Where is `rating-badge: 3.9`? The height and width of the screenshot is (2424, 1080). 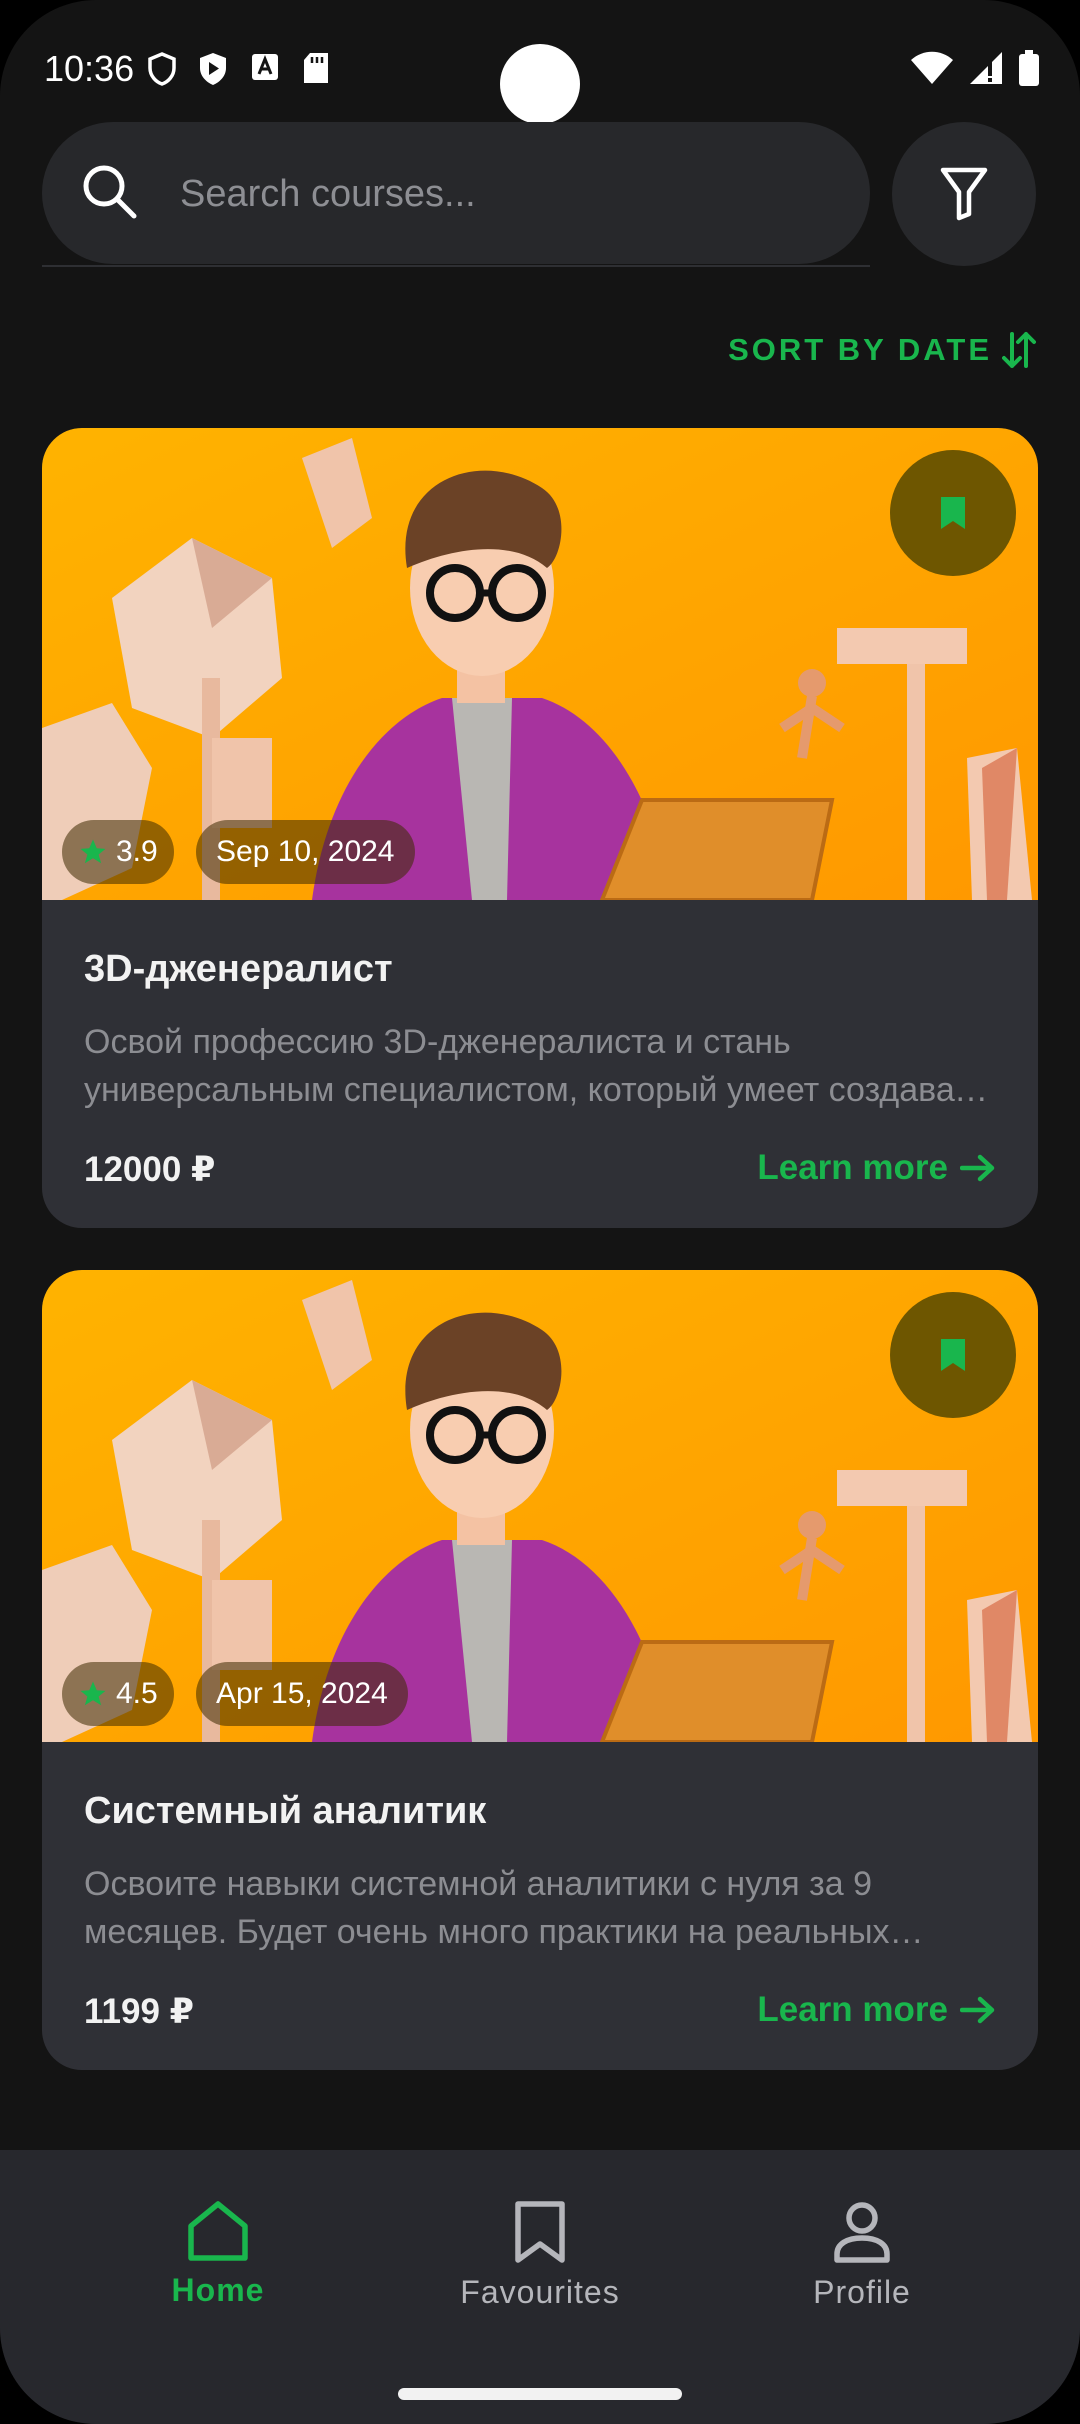 rating-badge: 3.9 is located at coordinates (118, 852).